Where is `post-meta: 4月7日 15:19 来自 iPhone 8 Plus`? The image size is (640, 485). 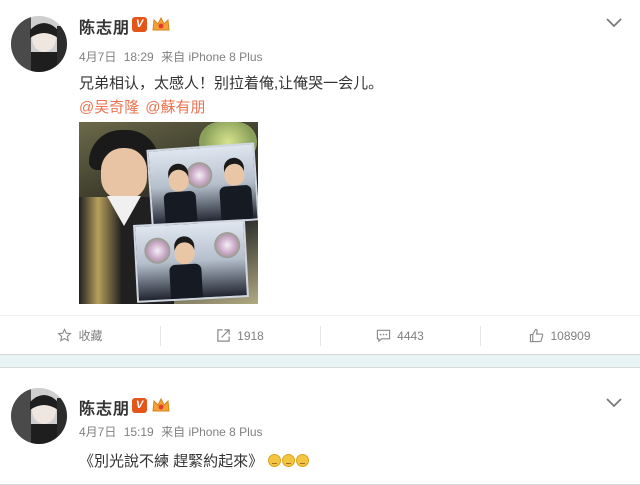 post-meta: 4月7日 15:19 来自 iPhone 8 Plus is located at coordinates (173, 431).